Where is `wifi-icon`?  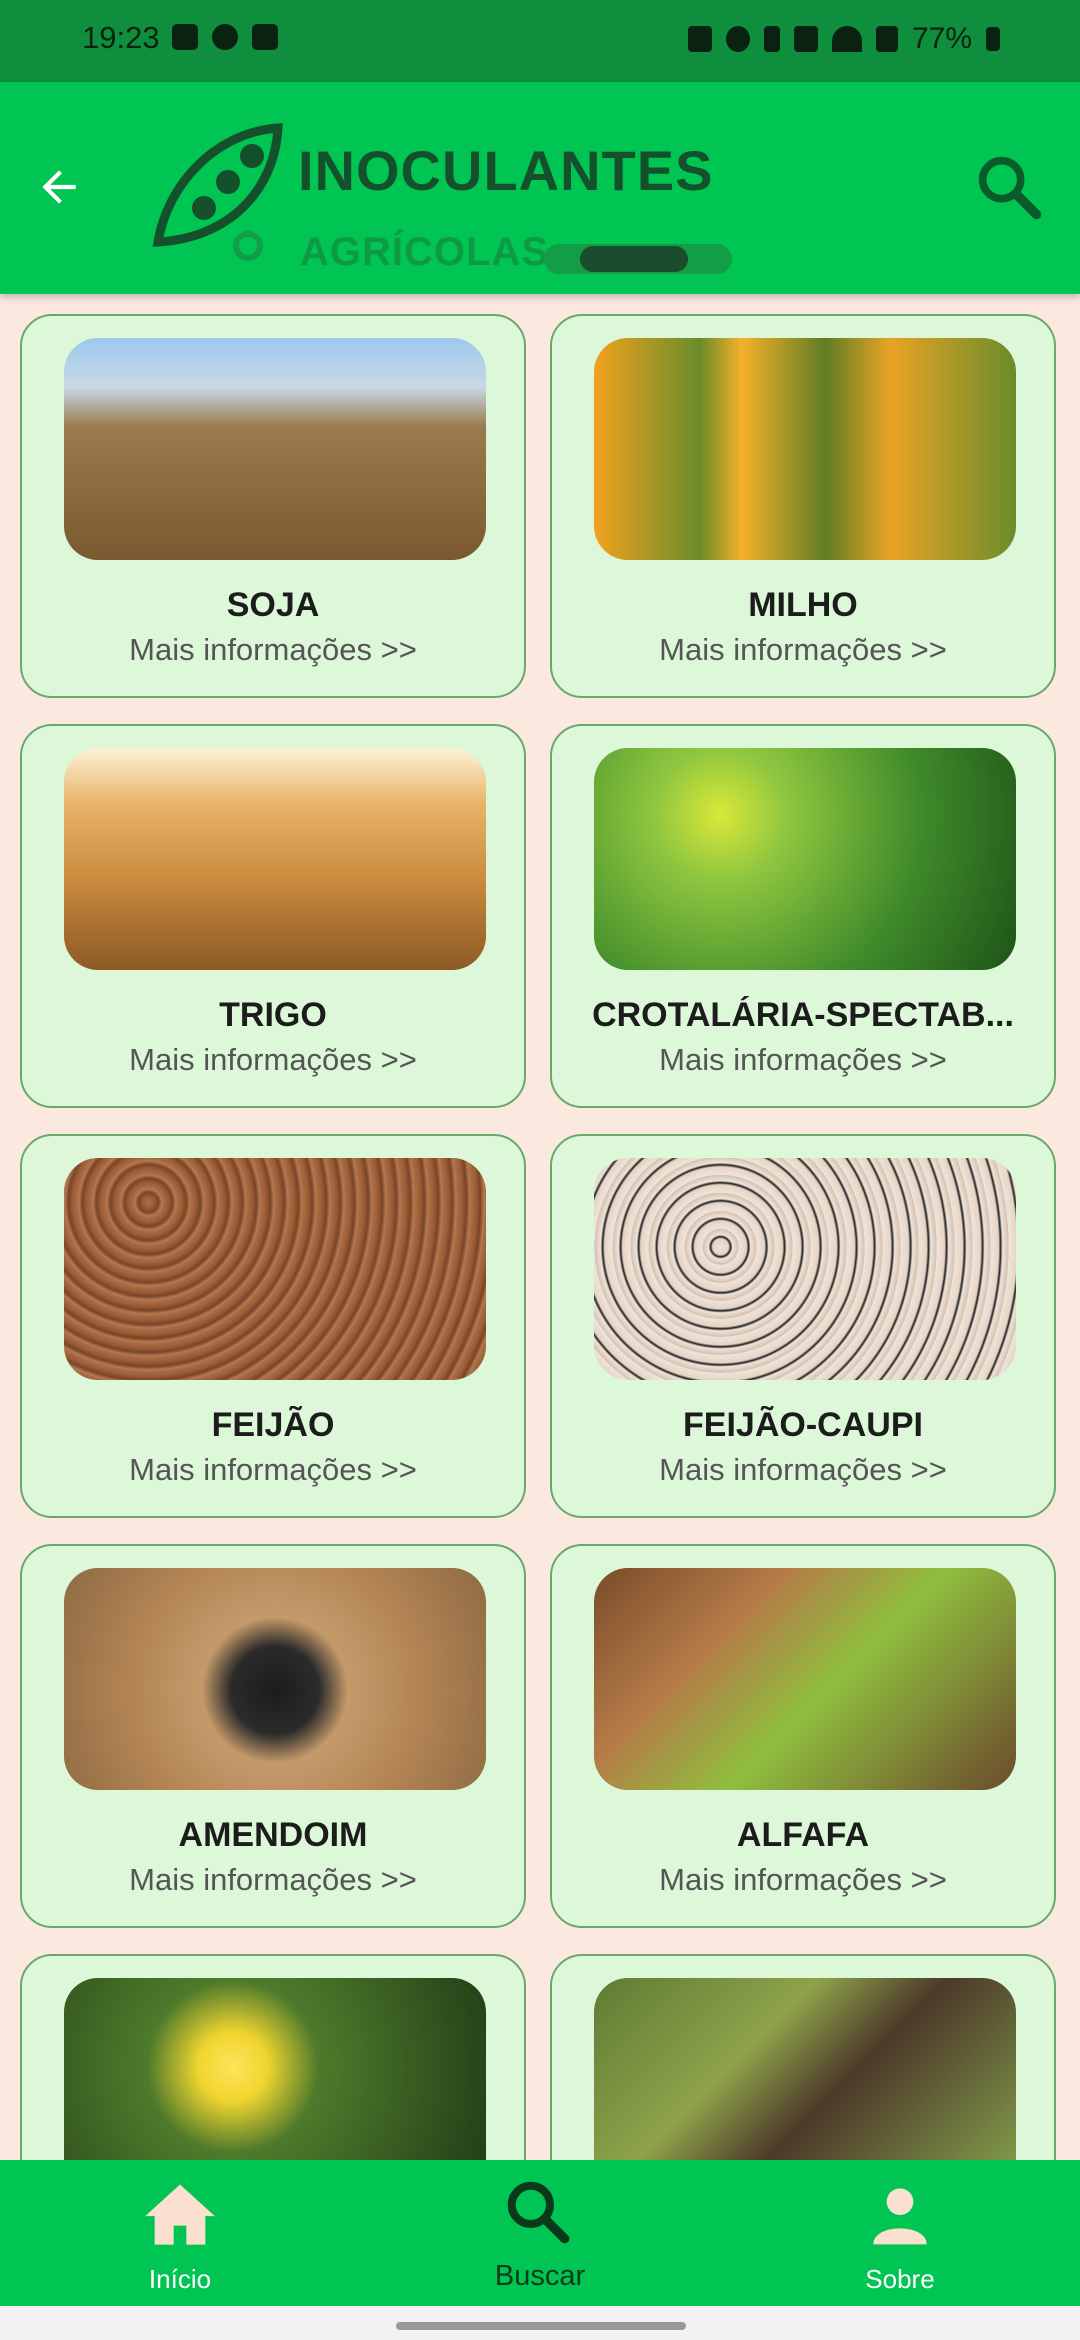
wifi-icon is located at coordinates (846, 39).